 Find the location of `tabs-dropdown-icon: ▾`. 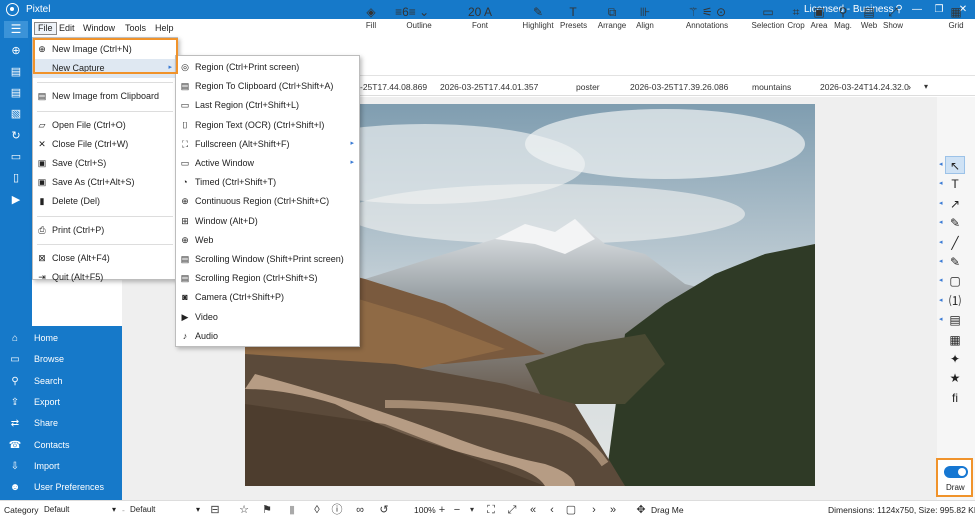

tabs-dropdown-icon: ▾ is located at coordinates (926, 86).